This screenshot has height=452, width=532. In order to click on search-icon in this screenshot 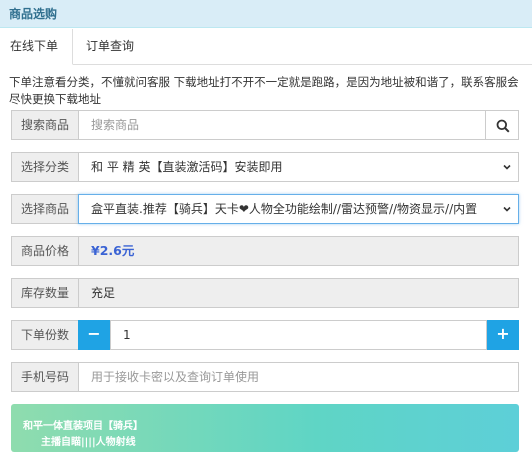, I will do `click(503, 126)`.